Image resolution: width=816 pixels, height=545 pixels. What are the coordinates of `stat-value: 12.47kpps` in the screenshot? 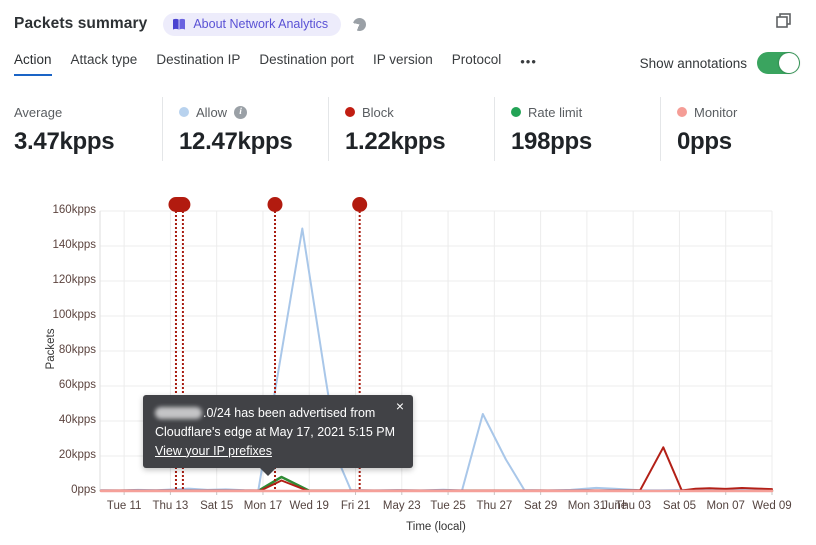 It's located at (236, 141).